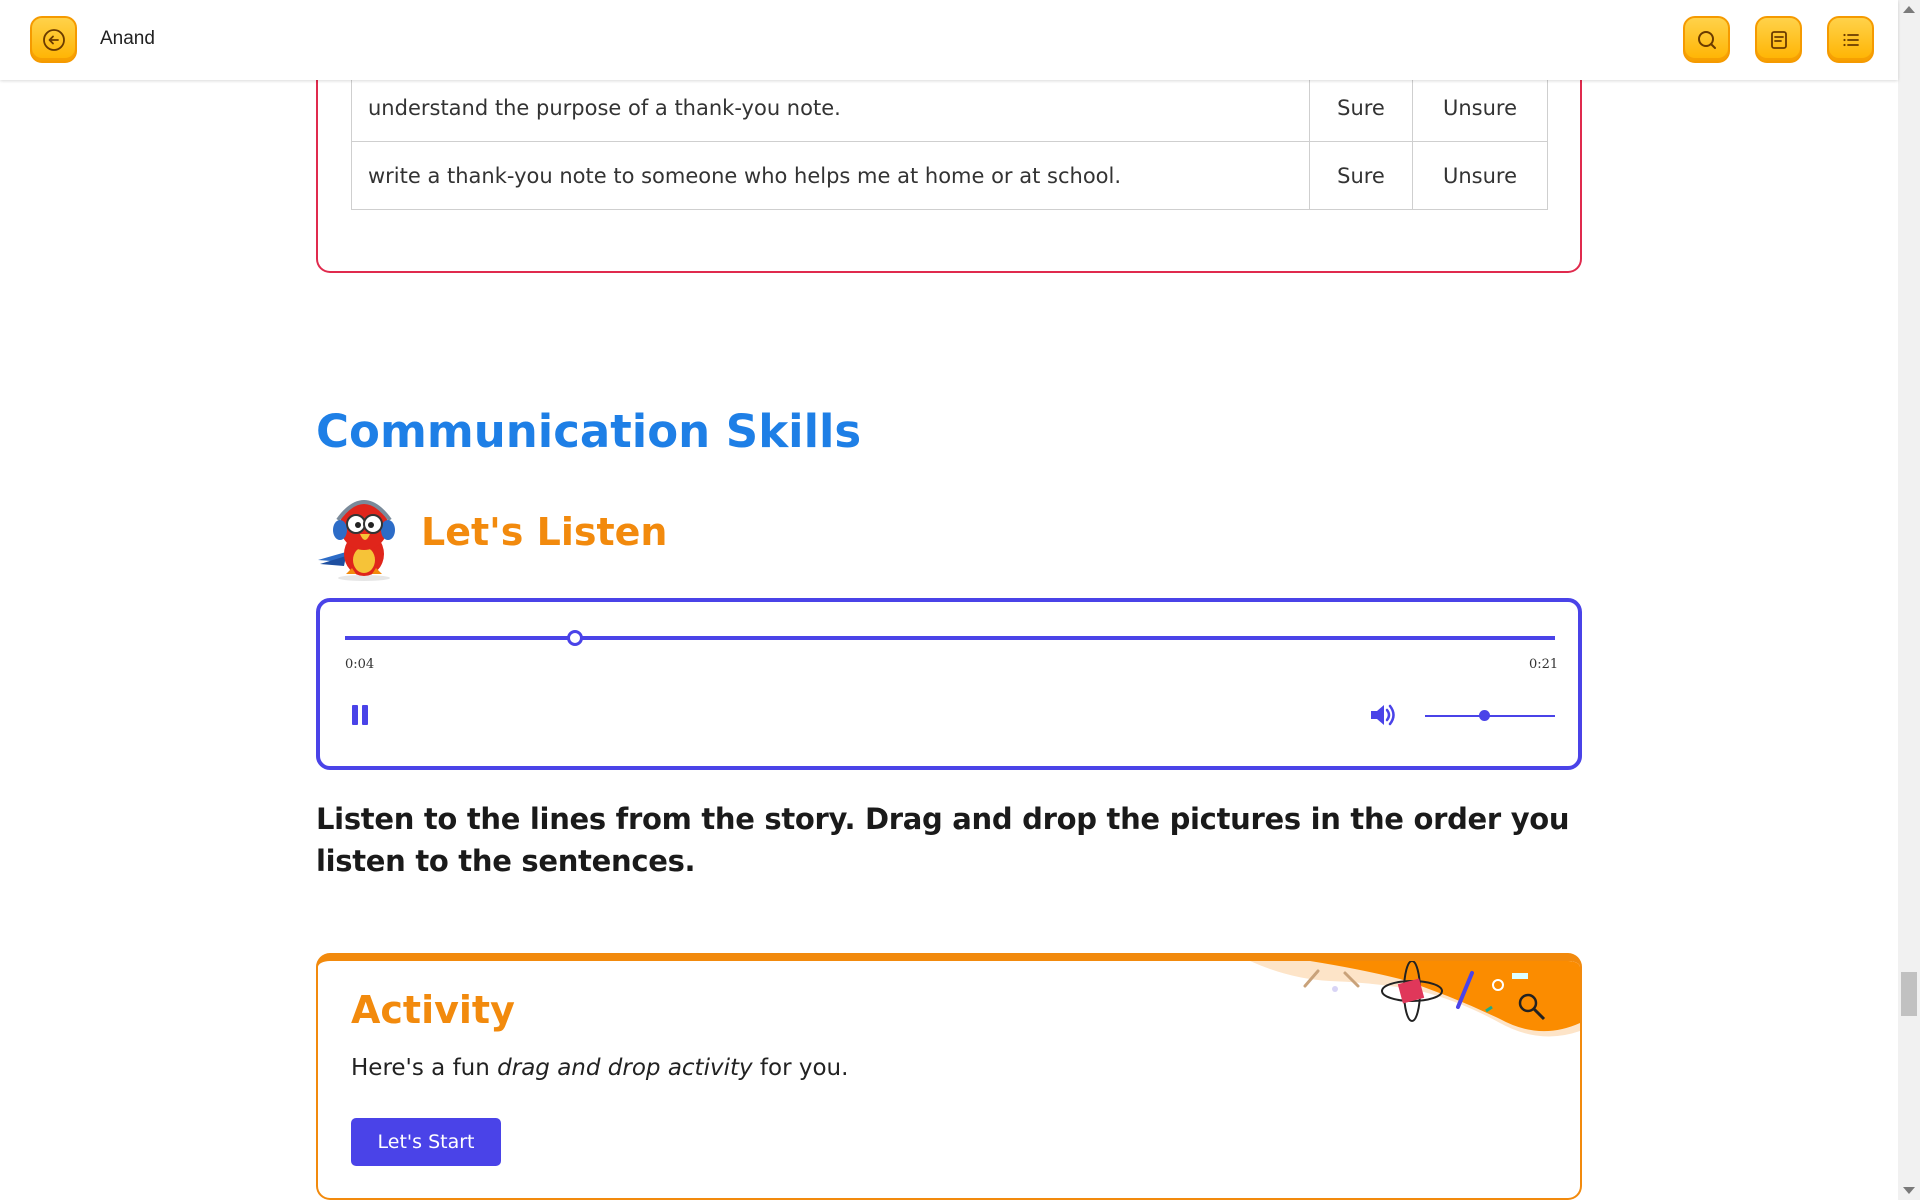  I want to click on search-button, so click(1706, 39).